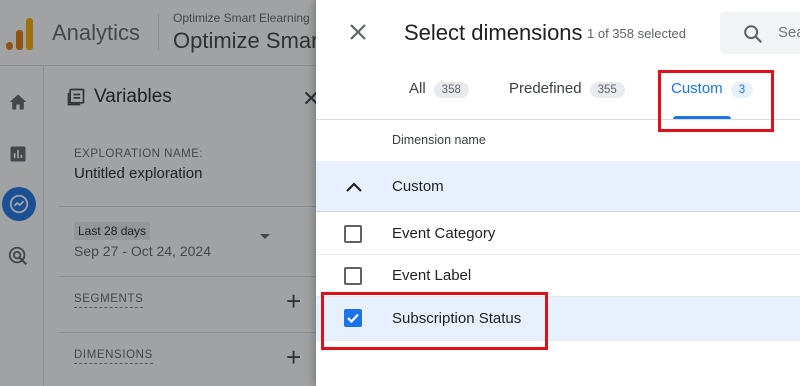 Image resolution: width=800 pixels, height=386 pixels. Describe the element at coordinates (567, 100) in the screenshot. I see `tab-predefined: Predefined 355` at that location.